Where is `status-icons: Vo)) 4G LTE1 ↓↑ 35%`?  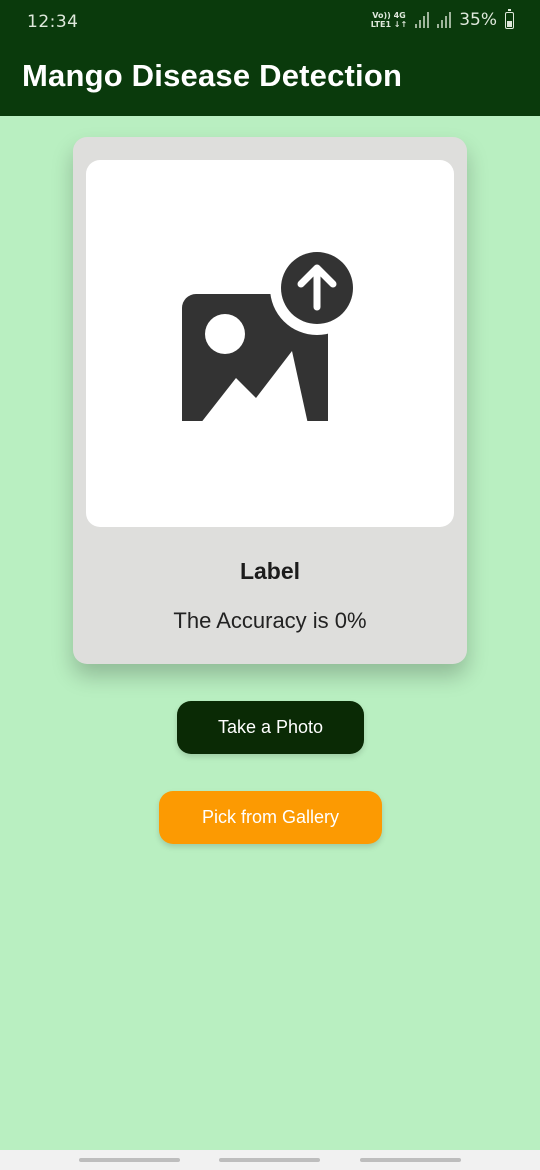
status-icons: Vo)) 4G LTE1 ↓↑ 35% is located at coordinates (442, 19).